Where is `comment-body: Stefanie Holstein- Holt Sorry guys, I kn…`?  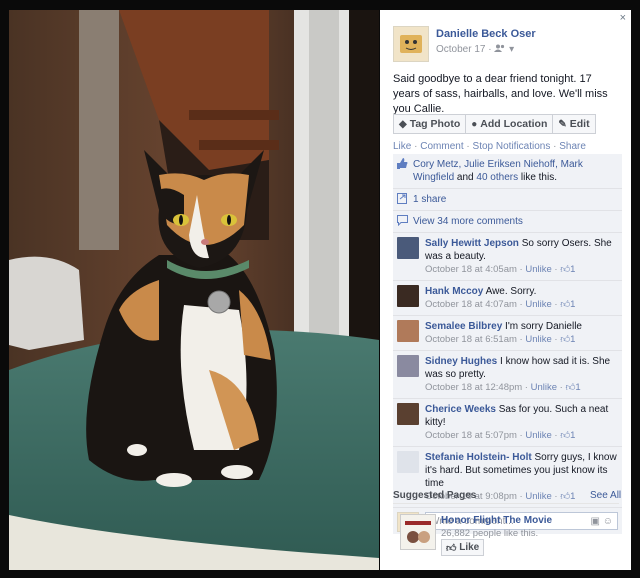
comment-body: Stefanie Holstein- Holt Sorry guys, I kn… is located at coordinates (521, 470).